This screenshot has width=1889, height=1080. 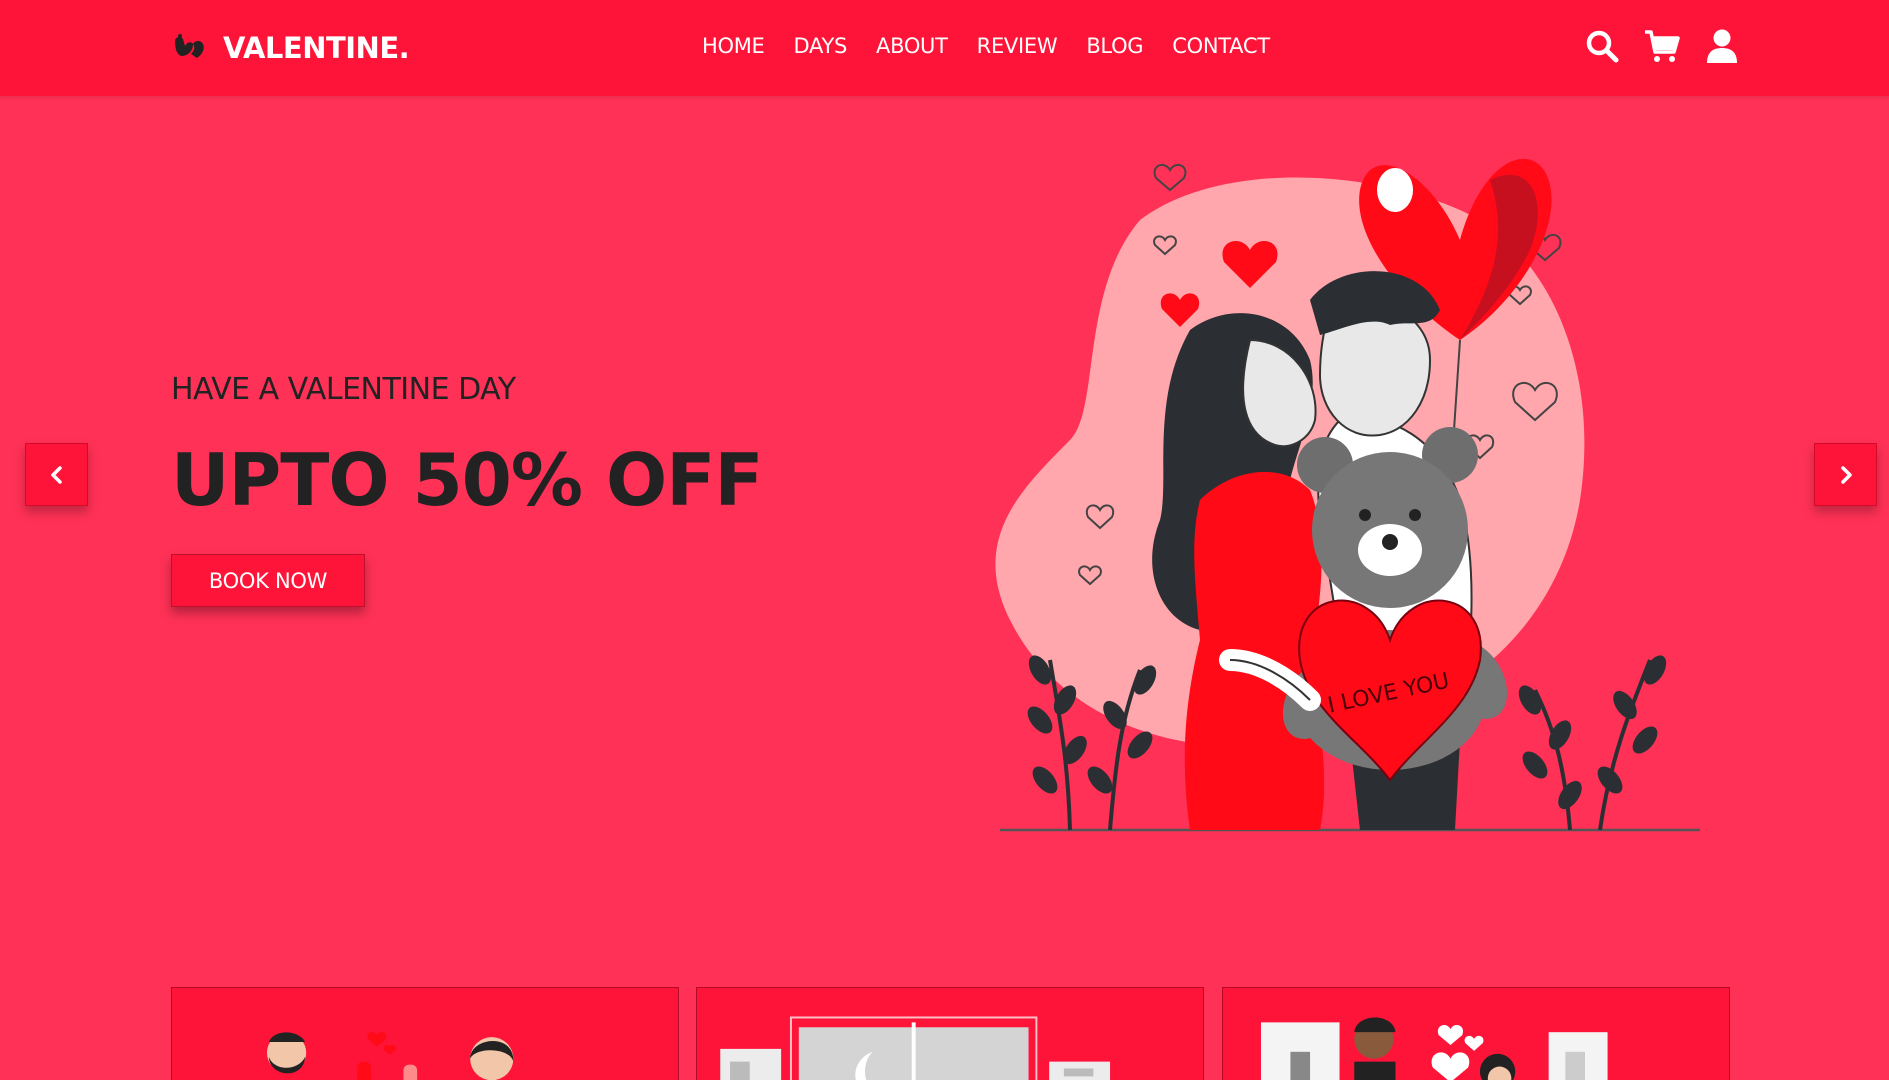 I want to click on card-gift, so click(x=950, y=1033).